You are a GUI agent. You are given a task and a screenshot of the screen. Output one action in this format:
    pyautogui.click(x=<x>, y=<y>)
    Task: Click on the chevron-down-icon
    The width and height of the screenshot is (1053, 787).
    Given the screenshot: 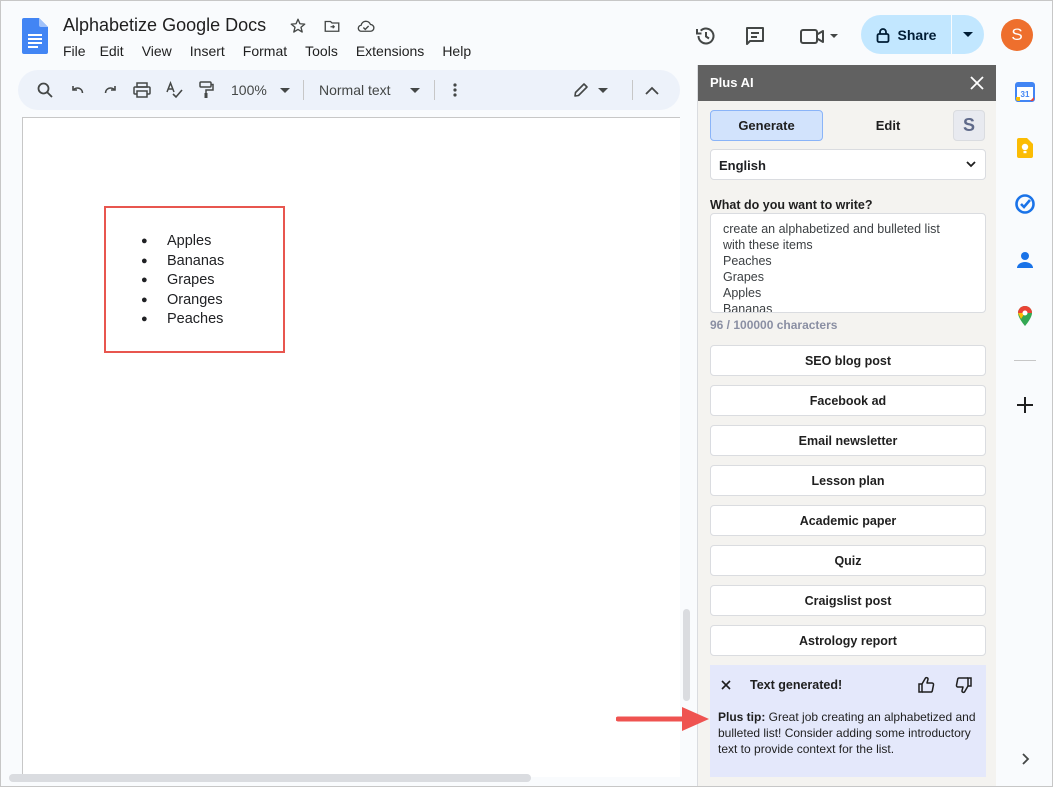 What is the action you would take?
    pyautogui.click(x=971, y=164)
    